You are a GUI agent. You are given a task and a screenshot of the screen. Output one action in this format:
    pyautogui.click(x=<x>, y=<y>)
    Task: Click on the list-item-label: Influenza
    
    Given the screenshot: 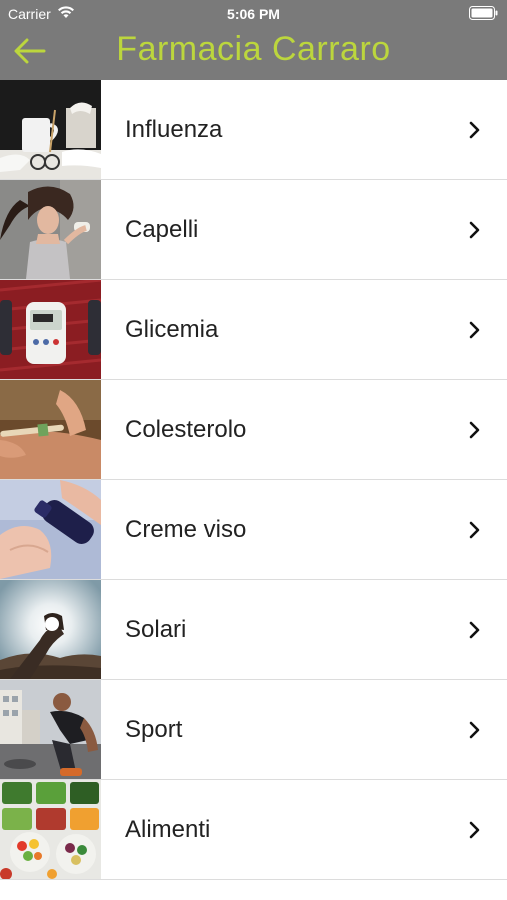 What is the action you would take?
    pyautogui.click(x=174, y=129)
    